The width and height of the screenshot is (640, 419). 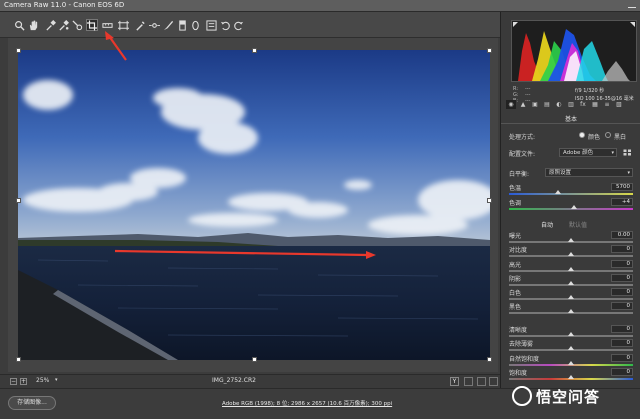 What do you see at coordinates (18, 50) in the screenshot?
I see `crop-handle-top-left` at bounding box center [18, 50].